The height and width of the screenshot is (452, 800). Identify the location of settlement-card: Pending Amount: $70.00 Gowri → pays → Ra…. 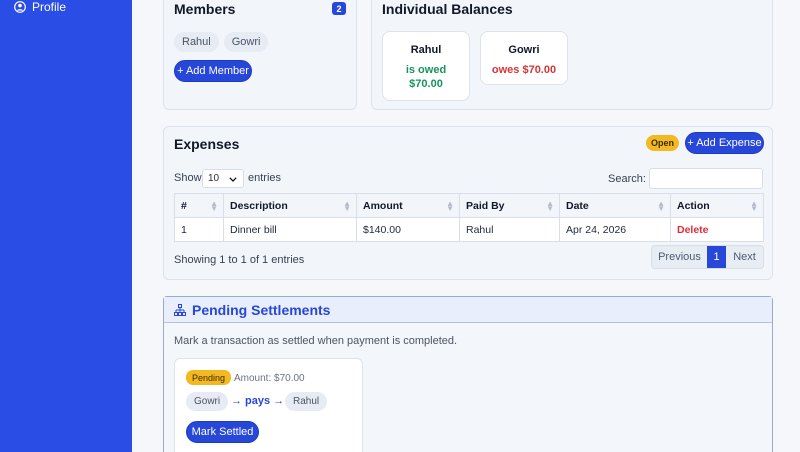
(268, 405).